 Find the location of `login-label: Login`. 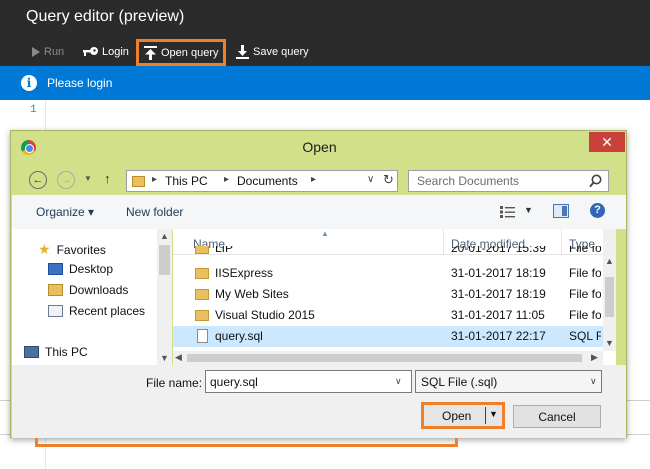

login-label: Login is located at coordinates (115, 52).